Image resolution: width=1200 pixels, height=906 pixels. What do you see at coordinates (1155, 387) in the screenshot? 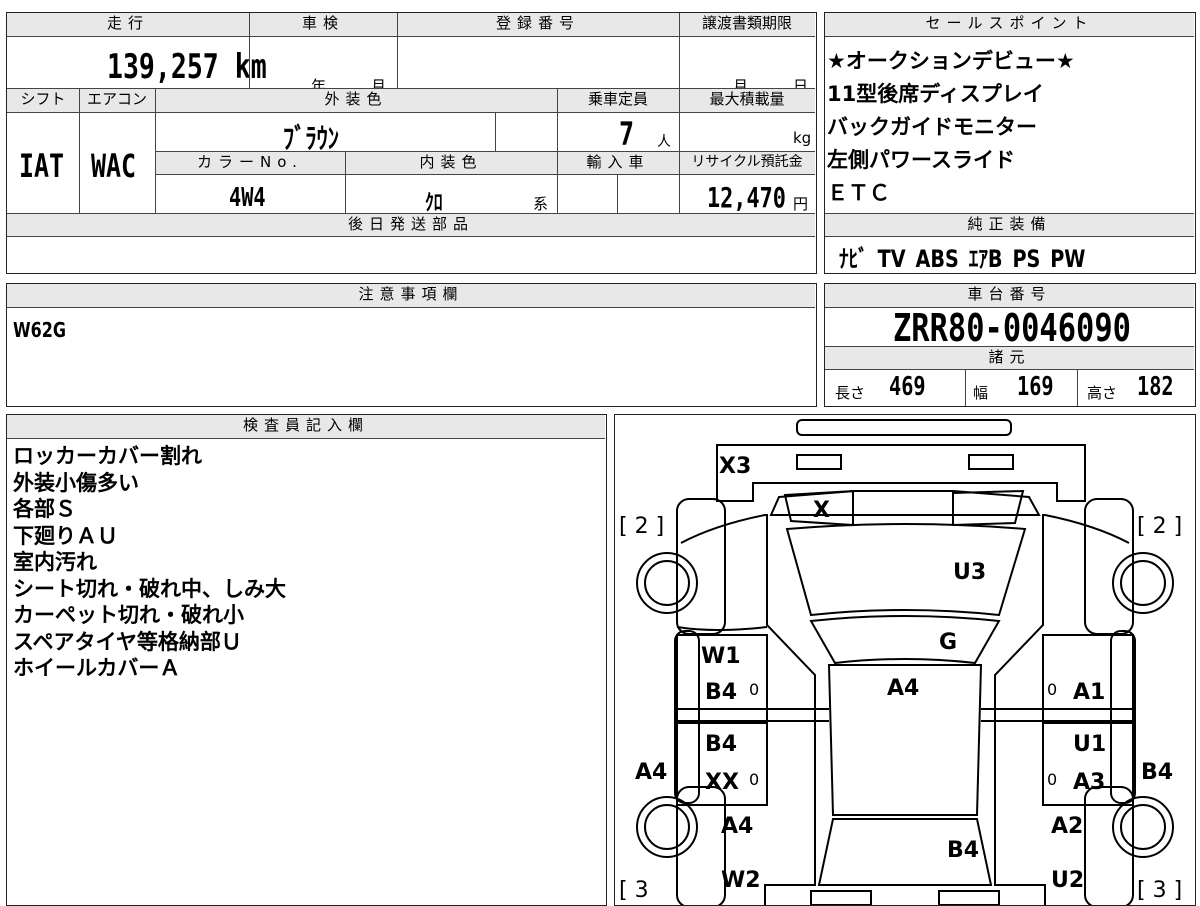
I see `height-value: 182` at bounding box center [1155, 387].